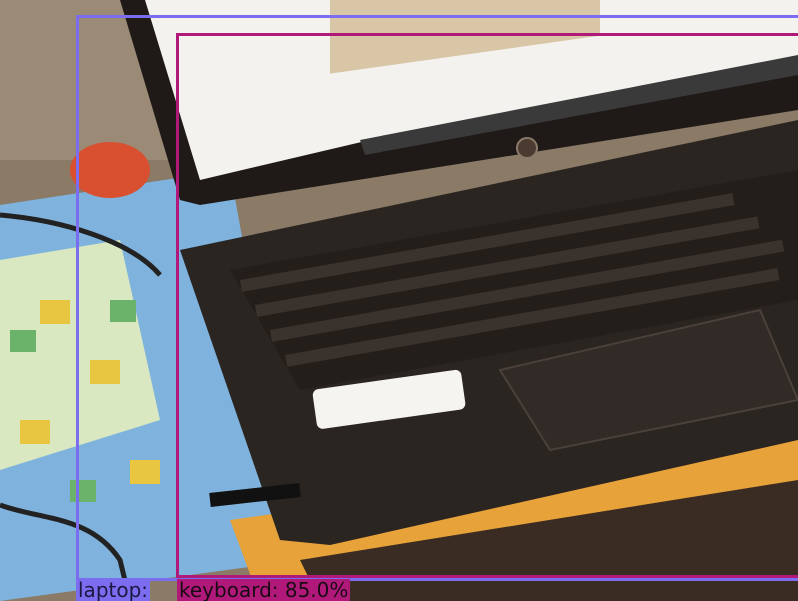 The height and width of the screenshot is (601, 798). Describe the element at coordinates (264, 590) in the screenshot. I see `keyboard-label: keyboard: 85.0%` at that location.